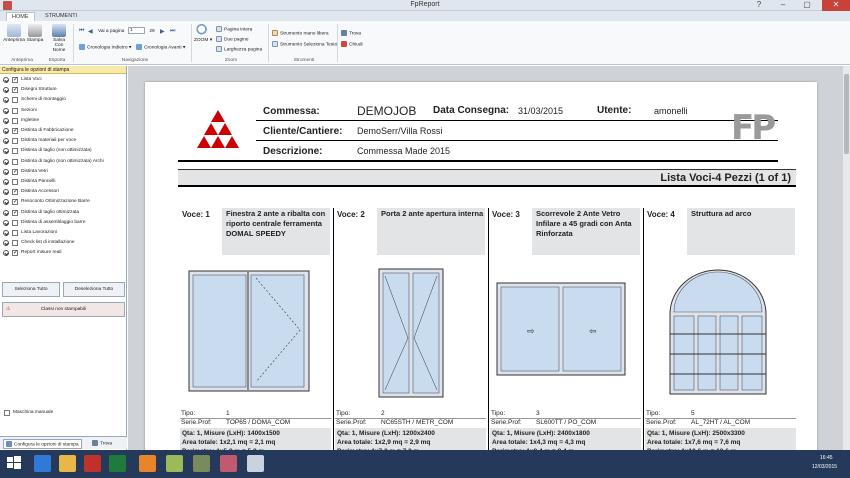  What do you see at coordinates (14, 33) in the screenshot?
I see `anteprima-button: Anteprima` at bounding box center [14, 33].